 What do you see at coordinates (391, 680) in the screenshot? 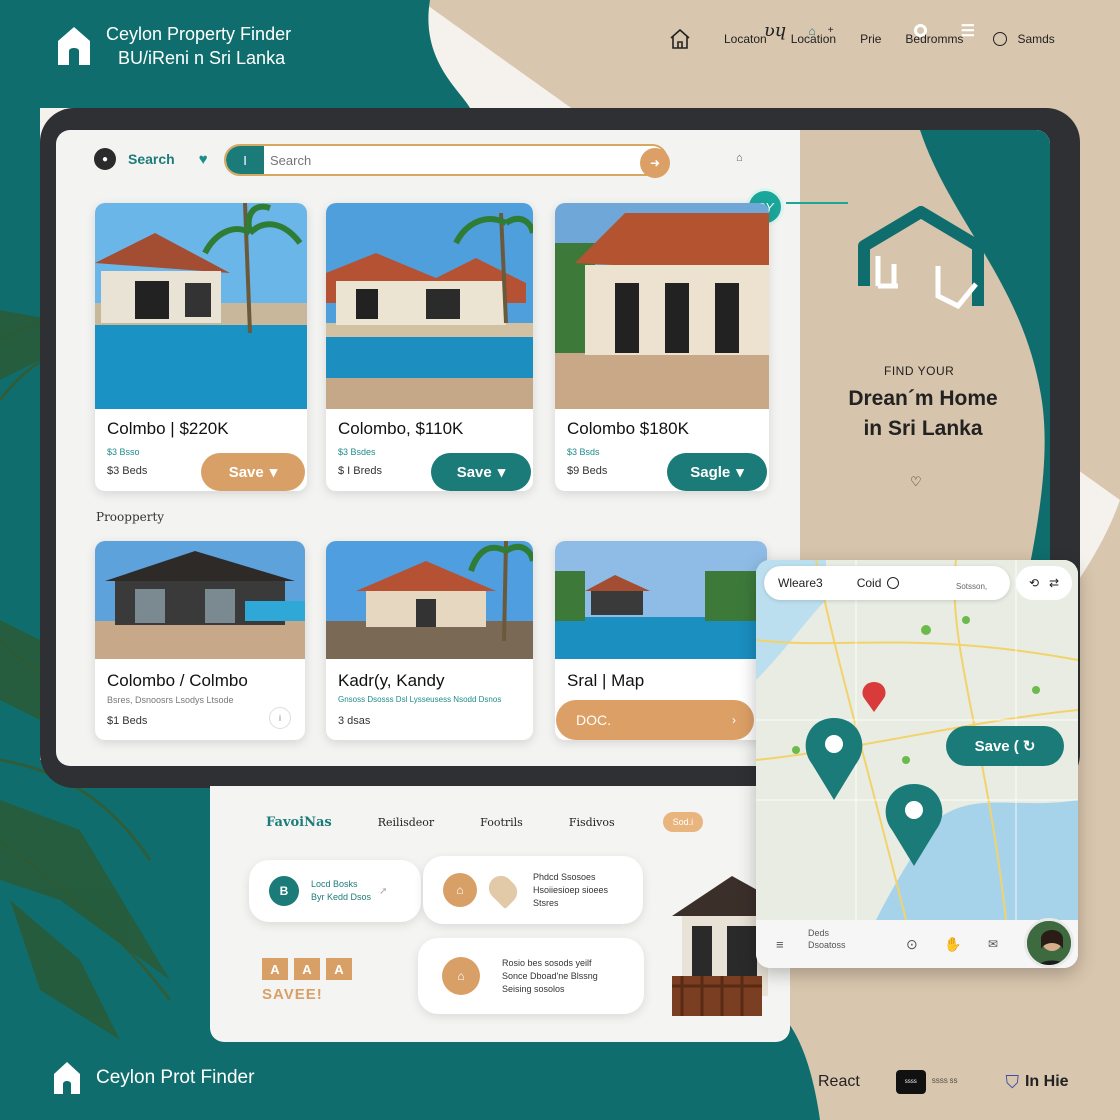
I see `property-title: Kadr(y, Kandy` at bounding box center [391, 680].